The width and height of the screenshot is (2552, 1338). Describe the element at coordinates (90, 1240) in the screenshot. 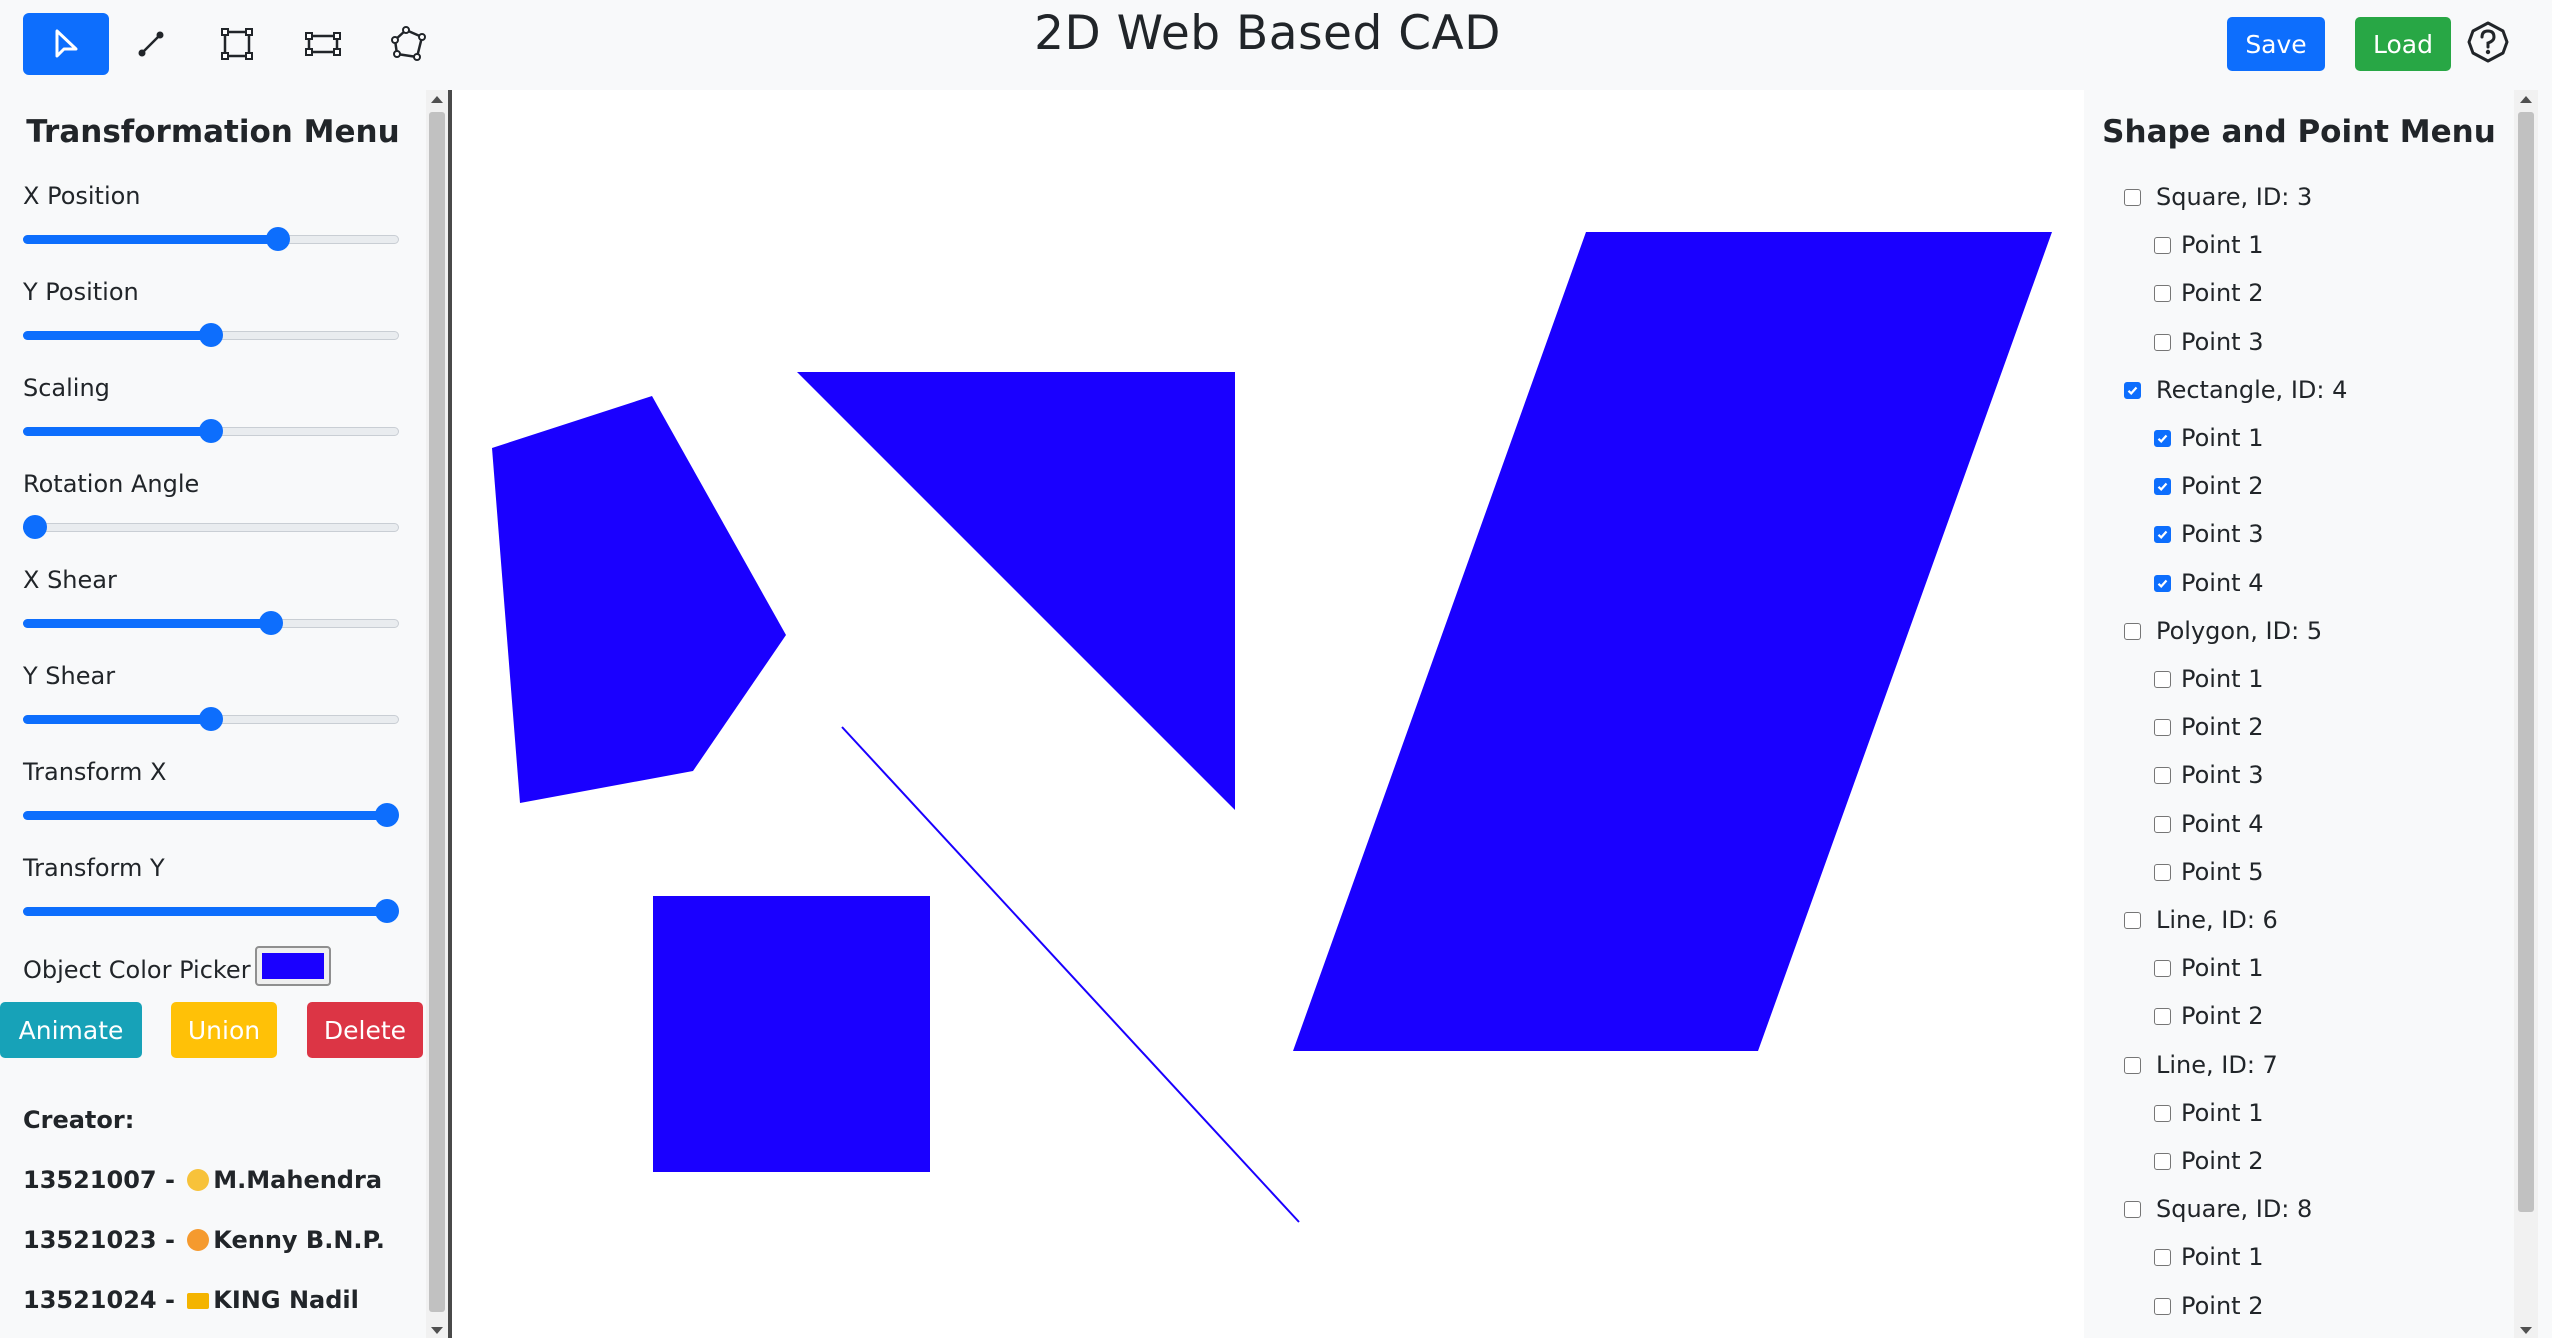

I see `creator-nim: 13521023` at that location.